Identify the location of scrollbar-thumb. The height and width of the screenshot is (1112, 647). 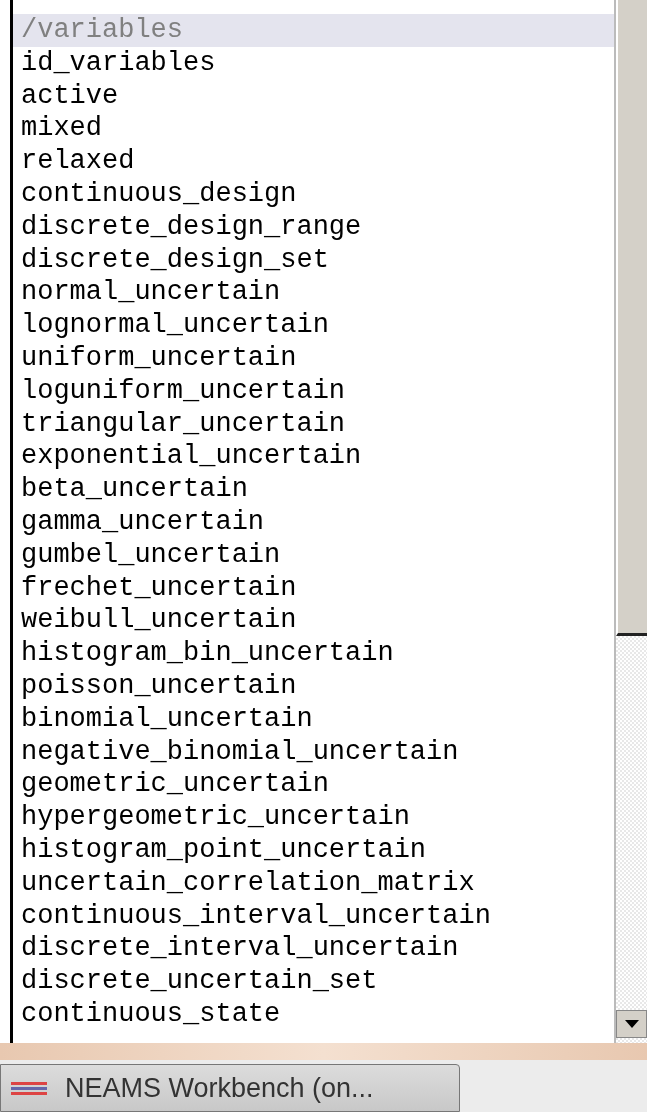
(631, 318).